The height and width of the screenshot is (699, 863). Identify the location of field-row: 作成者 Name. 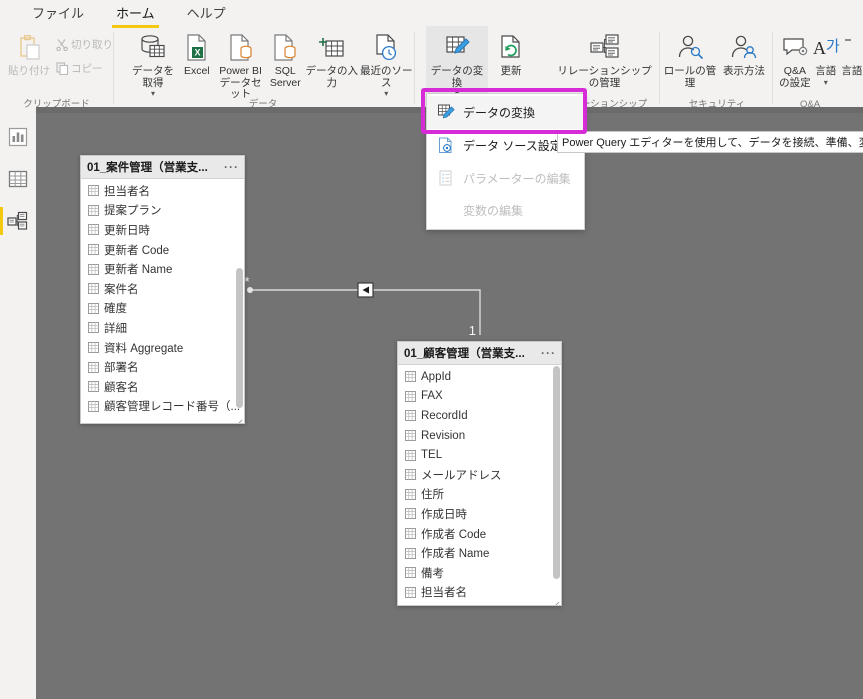
(479, 553).